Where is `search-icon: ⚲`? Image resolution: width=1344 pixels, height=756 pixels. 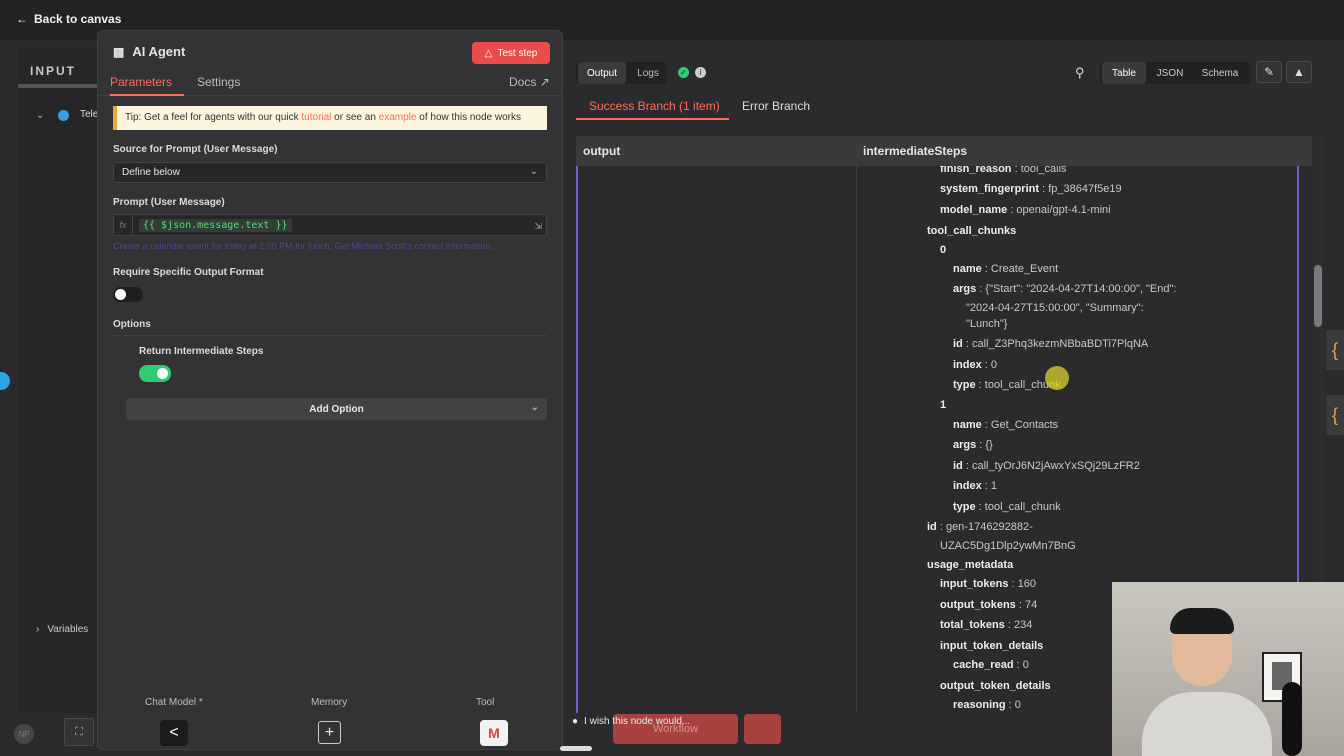 search-icon: ⚲ is located at coordinates (1080, 73).